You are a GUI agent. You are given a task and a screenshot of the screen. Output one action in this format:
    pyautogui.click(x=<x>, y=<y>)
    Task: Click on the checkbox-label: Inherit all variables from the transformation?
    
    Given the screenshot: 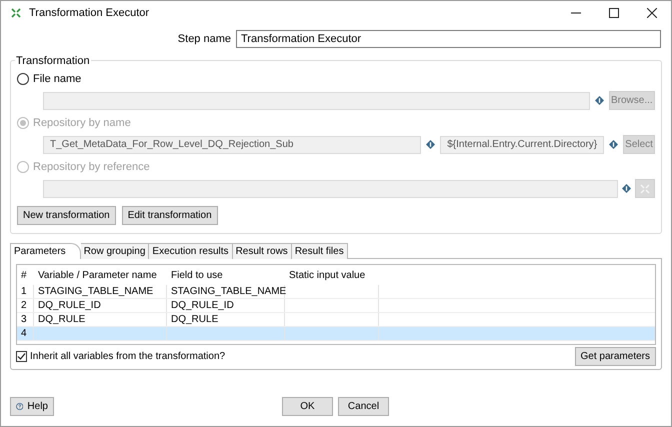 What is the action you would take?
    pyautogui.click(x=128, y=357)
    